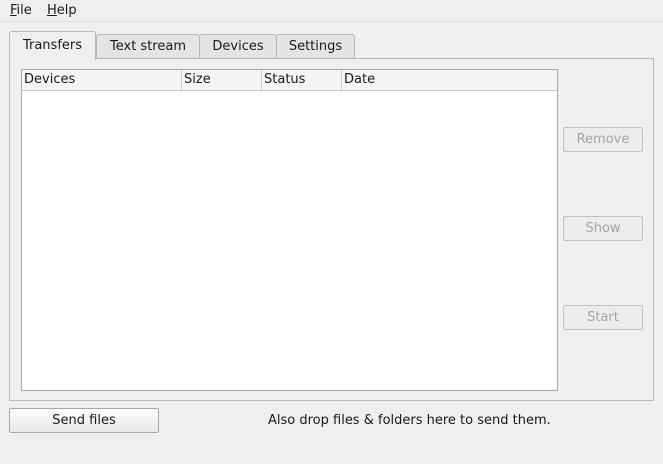 The height and width of the screenshot is (464, 663). Describe the element at coordinates (302, 80) in the screenshot. I see `column-header-status: Status` at that location.